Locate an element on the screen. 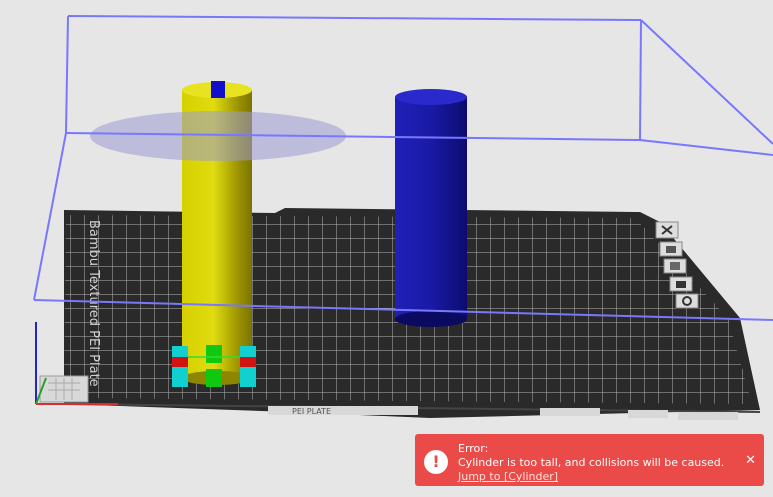 Image resolution: width=773 pixels, height=497 pixels. error-title: Error: is located at coordinates (473, 448).